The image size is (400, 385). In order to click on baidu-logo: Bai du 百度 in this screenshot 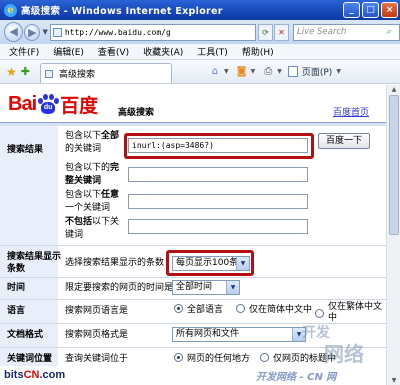, I will do `click(53, 104)`.